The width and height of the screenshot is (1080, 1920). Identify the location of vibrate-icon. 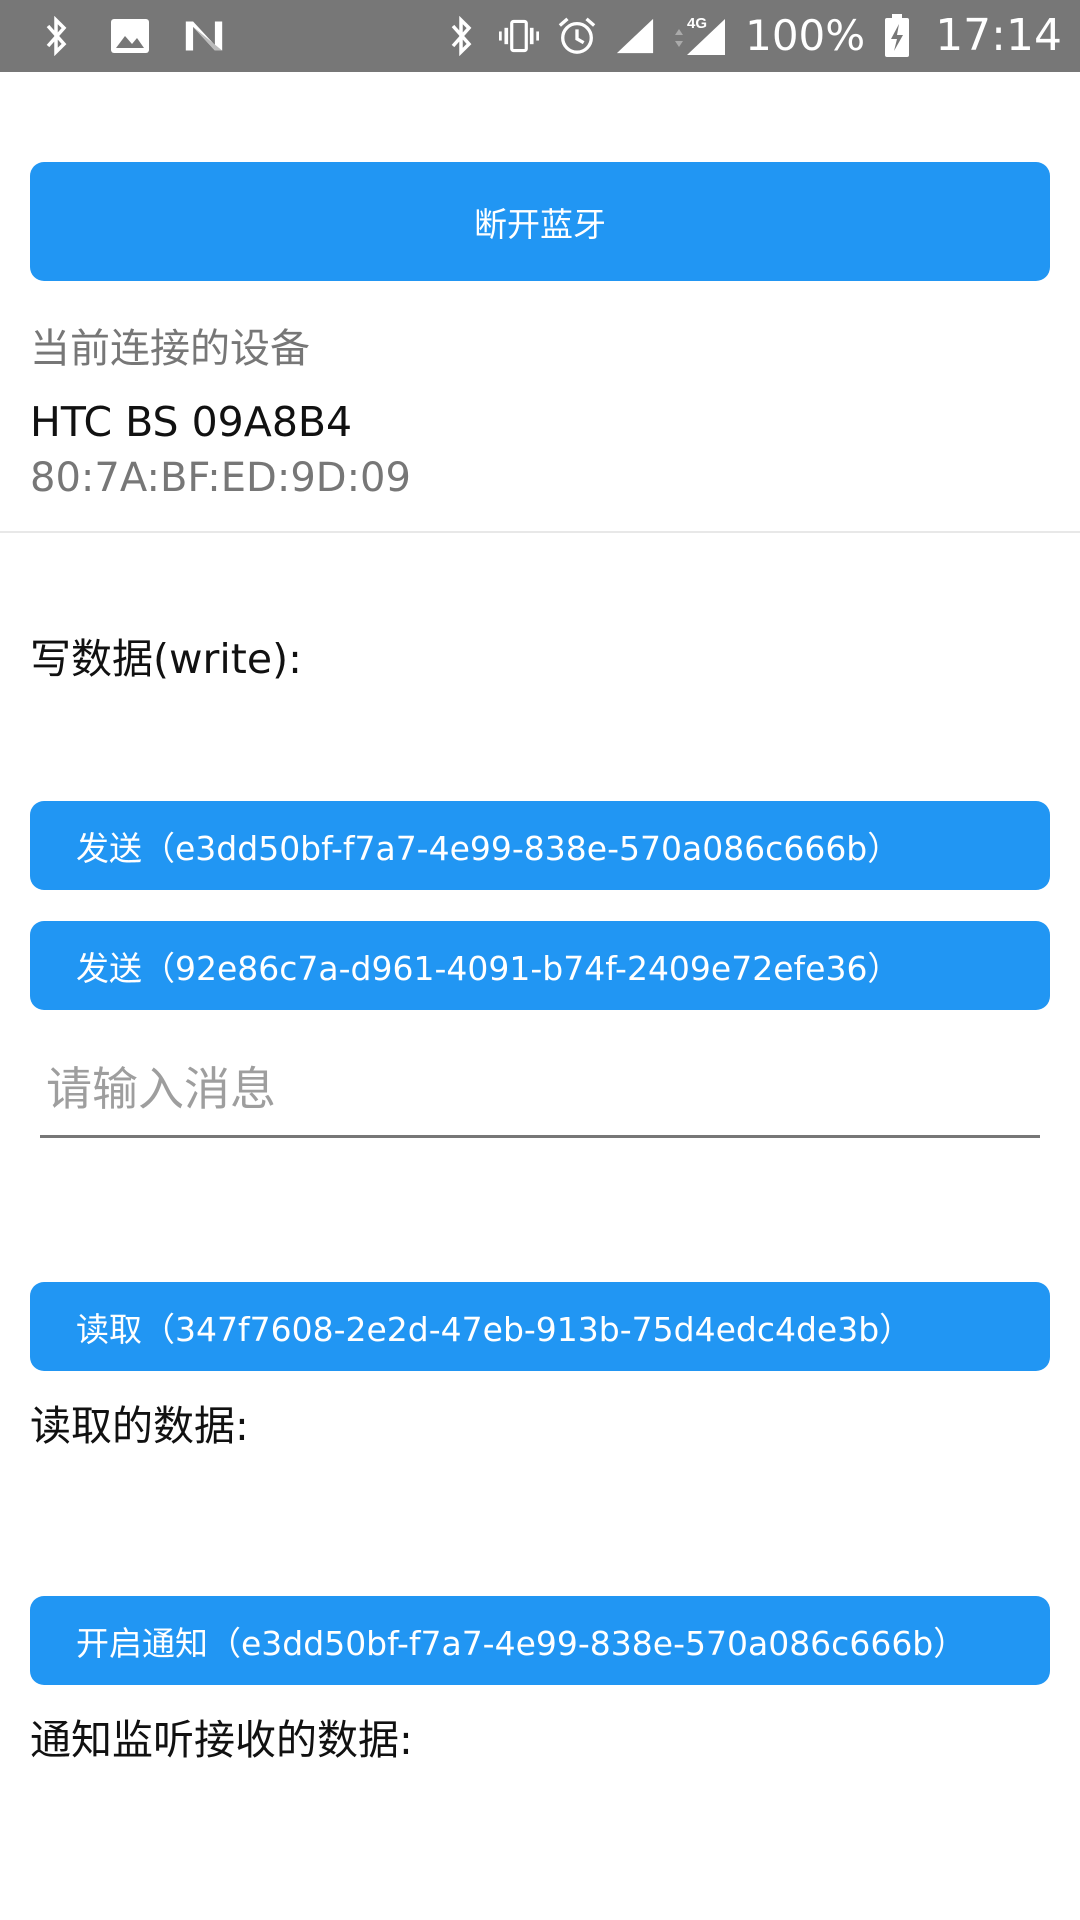
(519, 36).